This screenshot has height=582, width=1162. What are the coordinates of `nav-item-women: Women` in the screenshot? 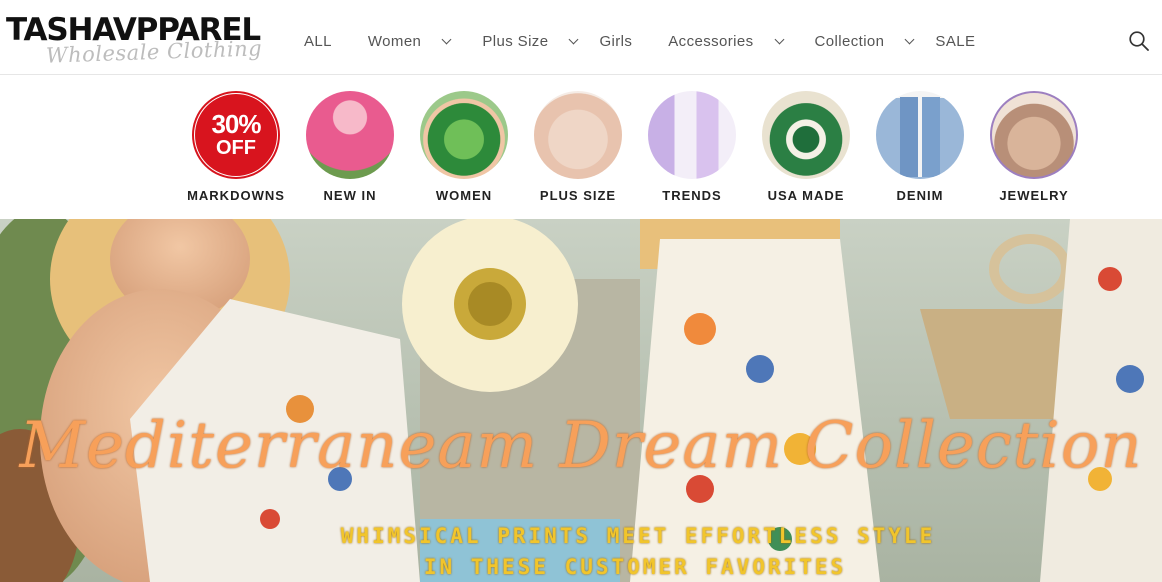 It's located at (409, 41).